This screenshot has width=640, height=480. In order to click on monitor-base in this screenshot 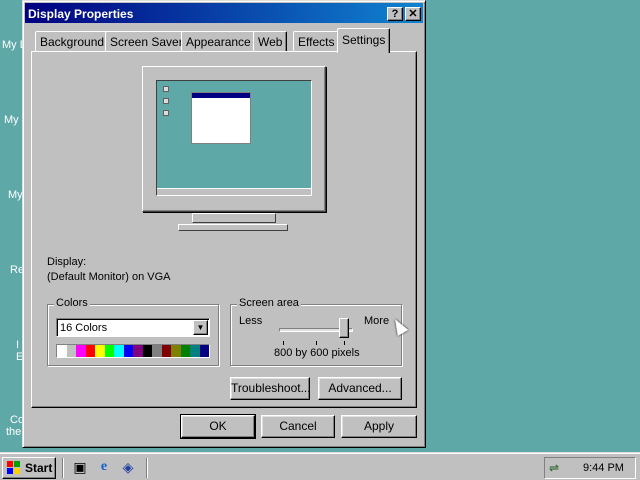, I will do `click(233, 227)`.